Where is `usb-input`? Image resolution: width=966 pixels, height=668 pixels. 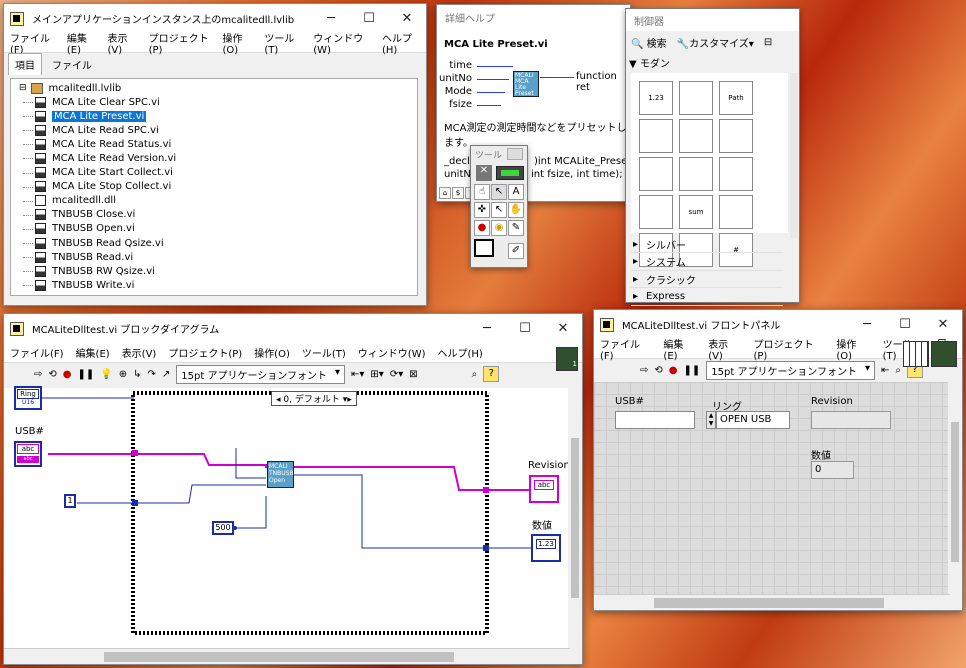 usb-input is located at coordinates (655, 420).